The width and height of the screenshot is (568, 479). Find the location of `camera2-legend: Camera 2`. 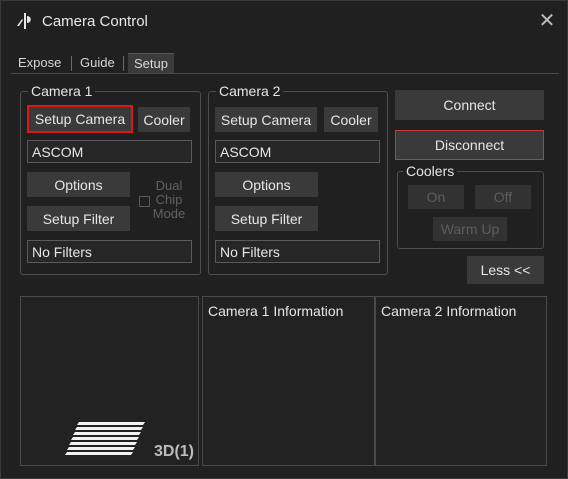

camera2-legend: Camera 2 is located at coordinates (250, 91).